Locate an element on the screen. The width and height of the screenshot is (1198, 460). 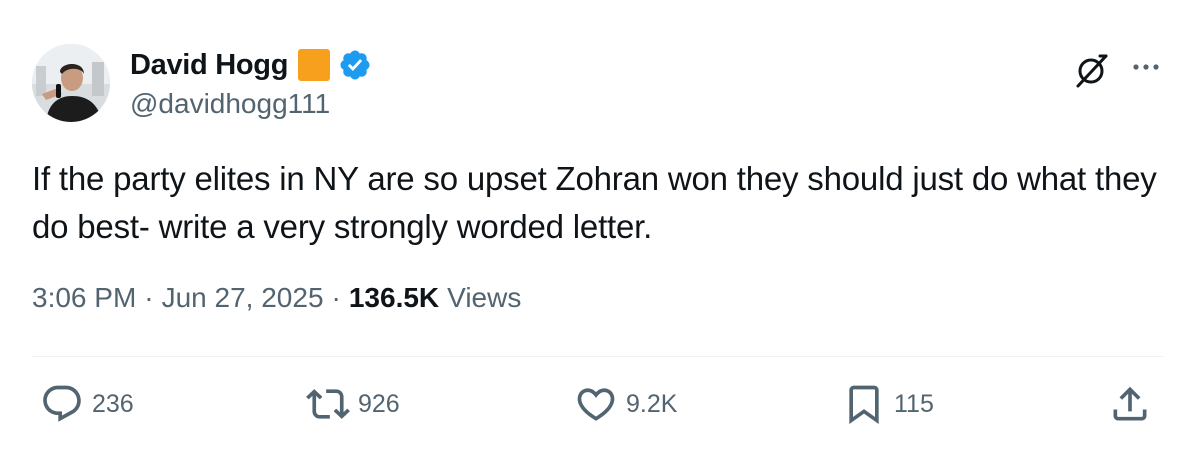
views-count: 136.5K is located at coordinates (394, 297).